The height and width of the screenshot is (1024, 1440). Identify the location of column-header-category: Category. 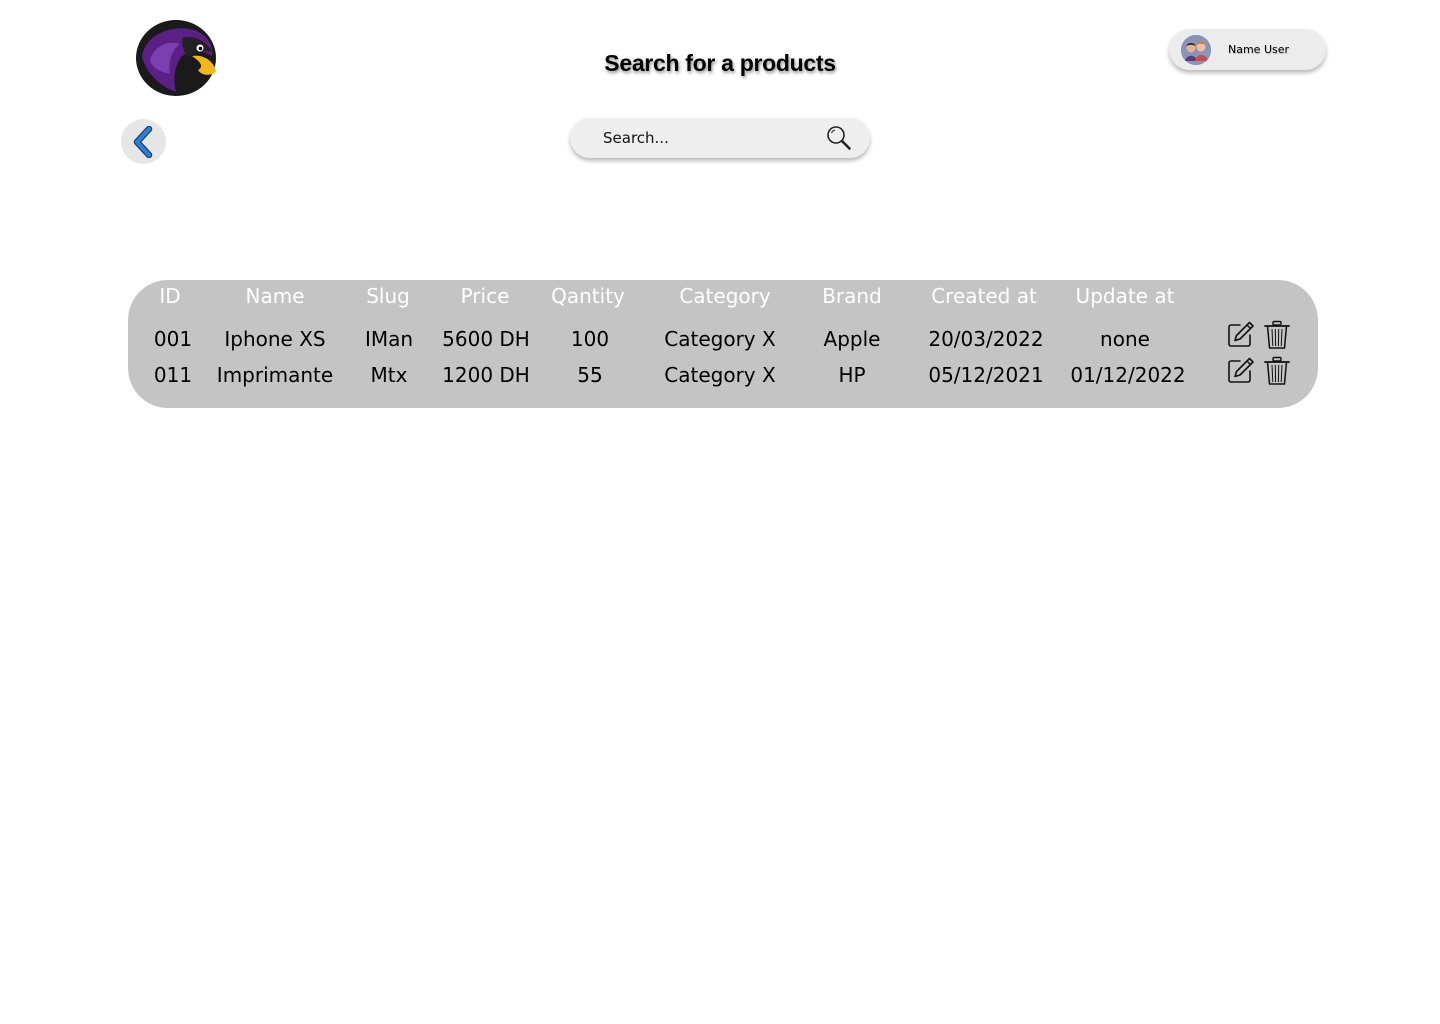
(724, 296).